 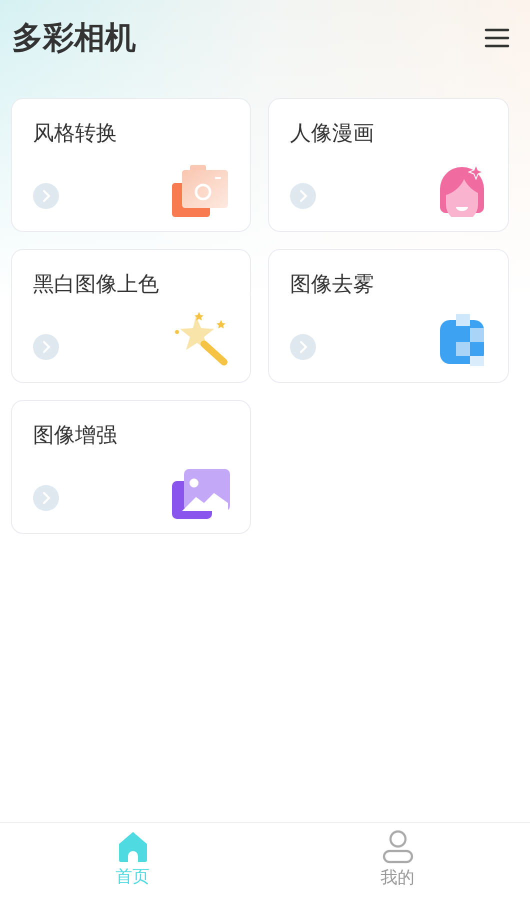 I want to click on image-icon, so click(x=201, y=494).